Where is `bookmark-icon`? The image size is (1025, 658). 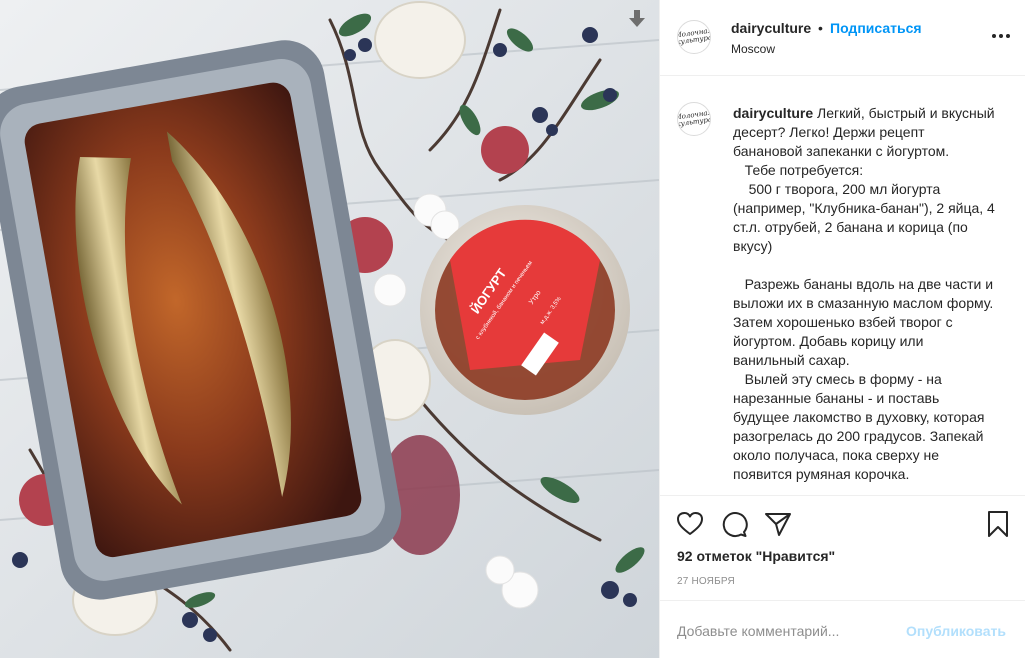 bookmark-icon is located at coordinates (998, 524).